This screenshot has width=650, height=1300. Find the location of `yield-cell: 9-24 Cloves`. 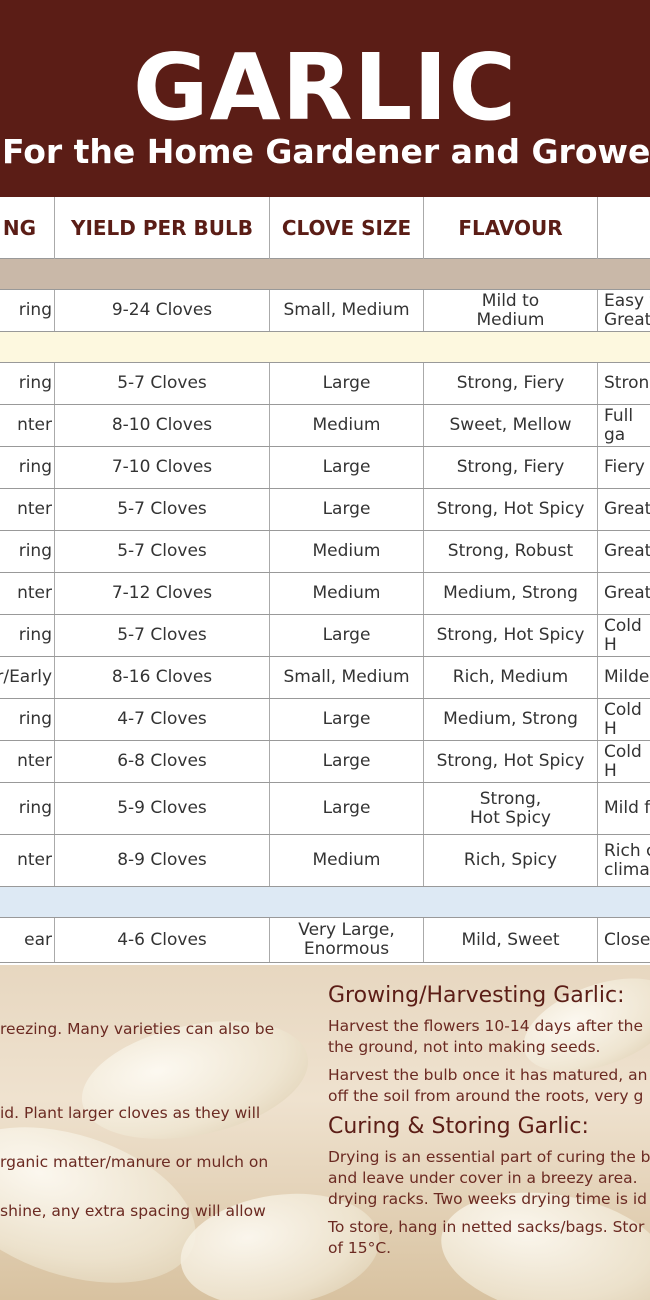

yield-cell: 9-24 Cloves is located at coordinates (162, 310).